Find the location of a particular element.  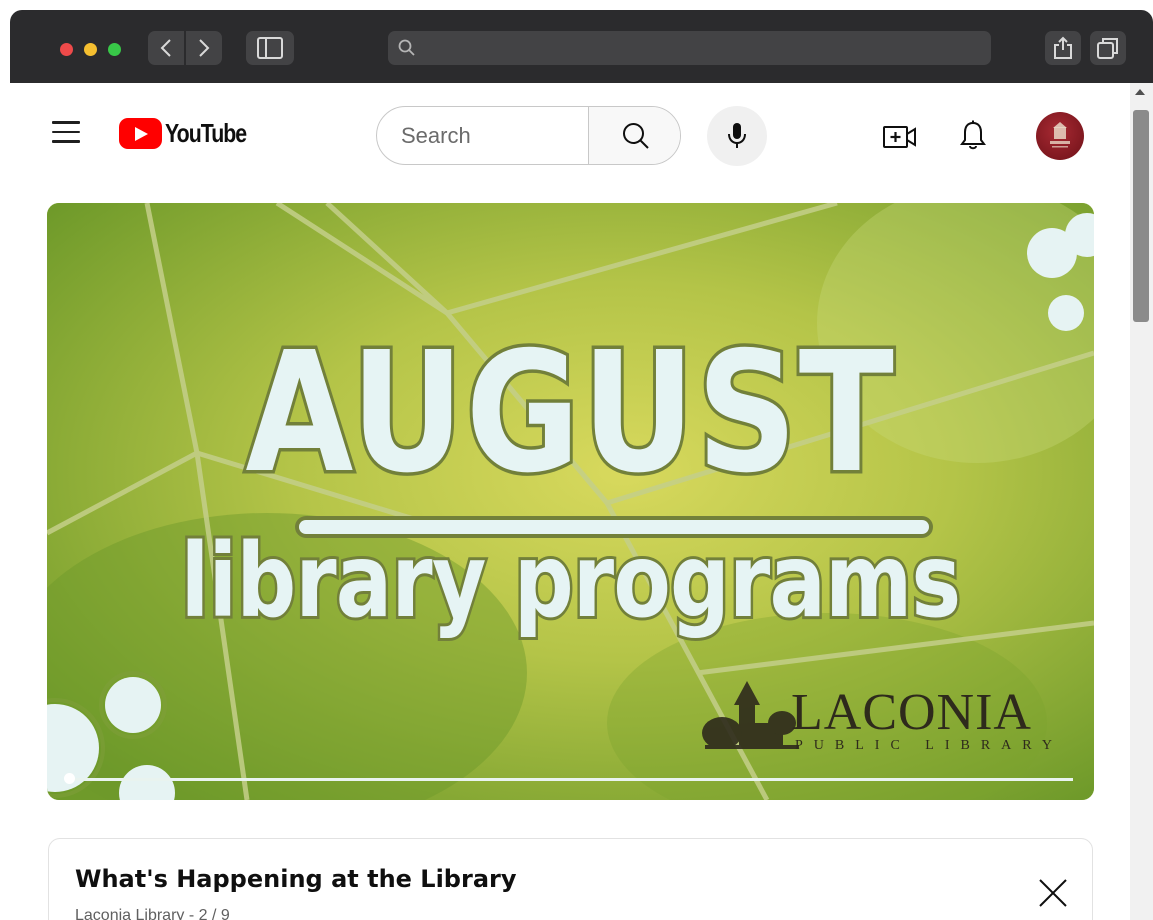

share-button is located at coordinates (1063, 48).